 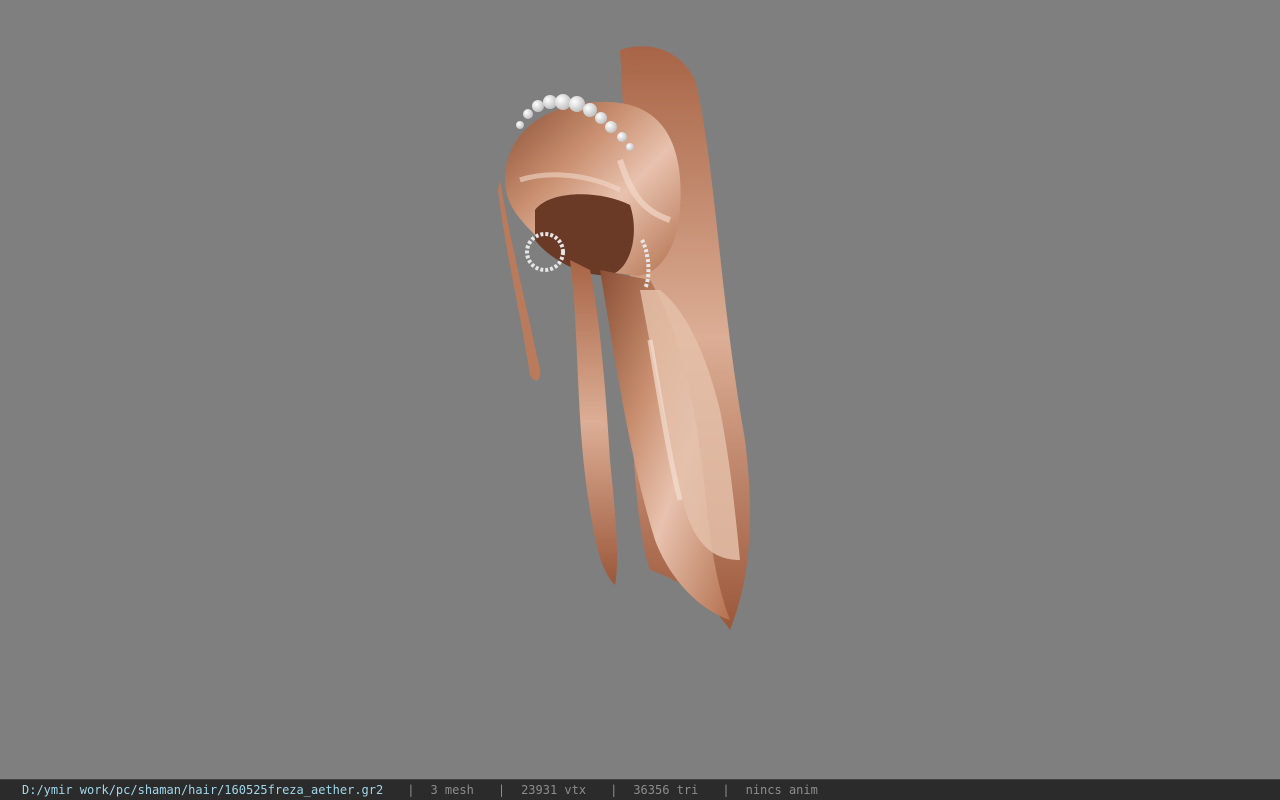 I want to click on hair-model-3d, so click(x=624, y=338).